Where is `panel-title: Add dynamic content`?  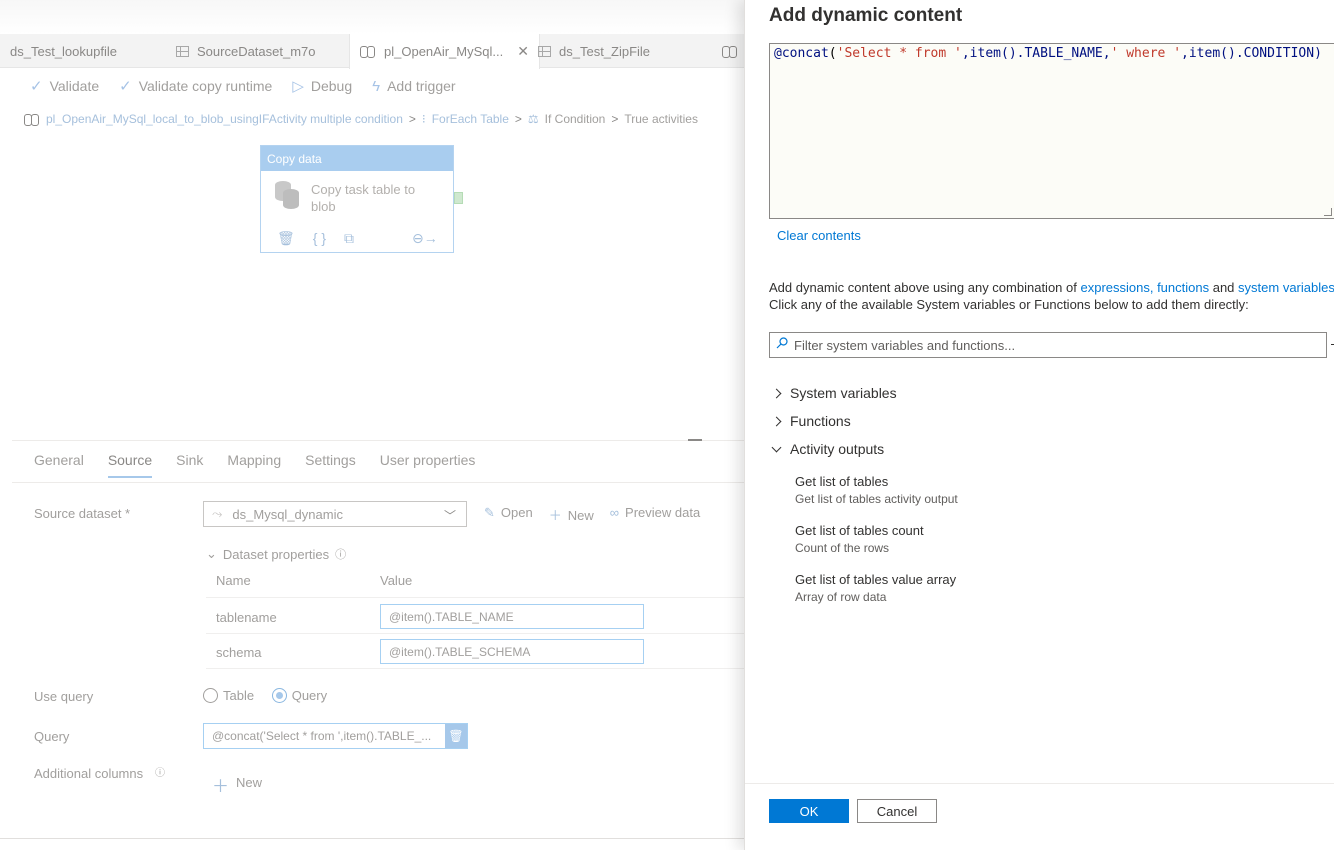 panel-title: Add dynamic content is located at coordinates (866, 15).